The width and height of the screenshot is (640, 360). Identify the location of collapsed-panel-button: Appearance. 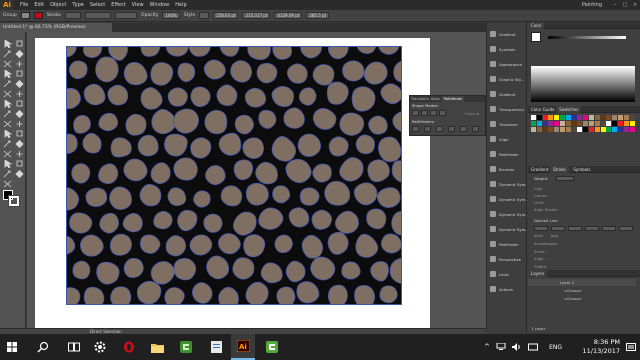
(509, 64).